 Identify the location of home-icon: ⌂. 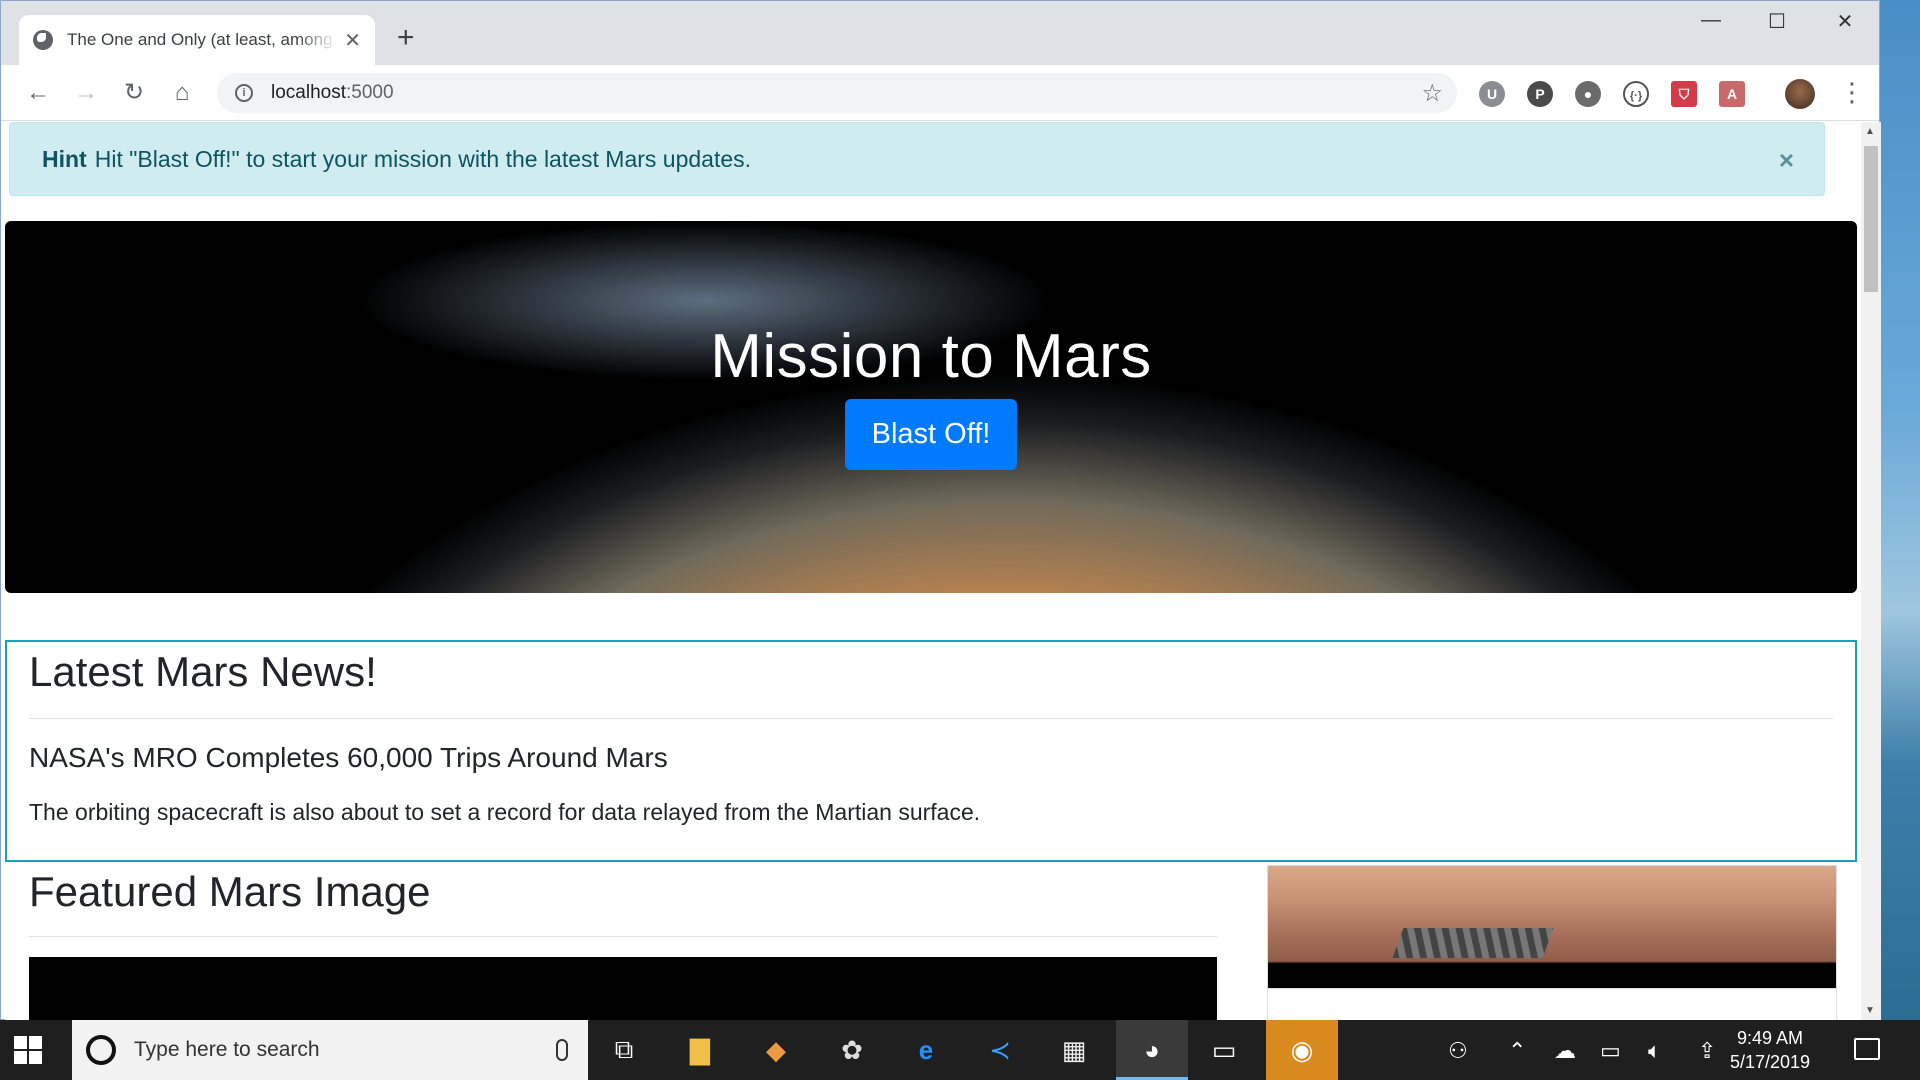
(182, 93).